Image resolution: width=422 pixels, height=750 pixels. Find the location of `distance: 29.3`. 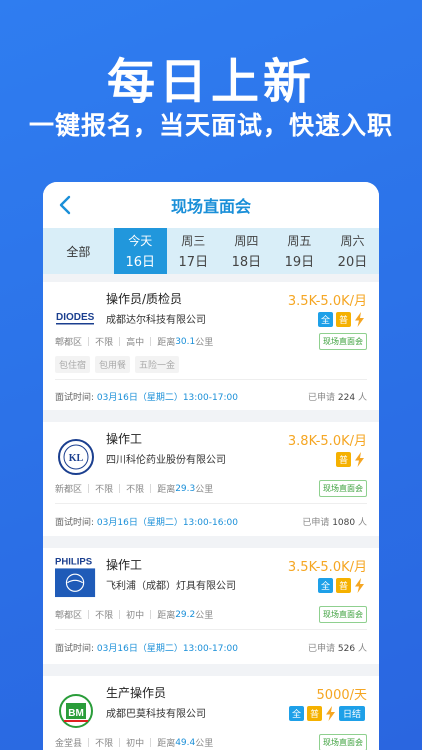

distance: 29.3 is located at coordinates (185, 488).